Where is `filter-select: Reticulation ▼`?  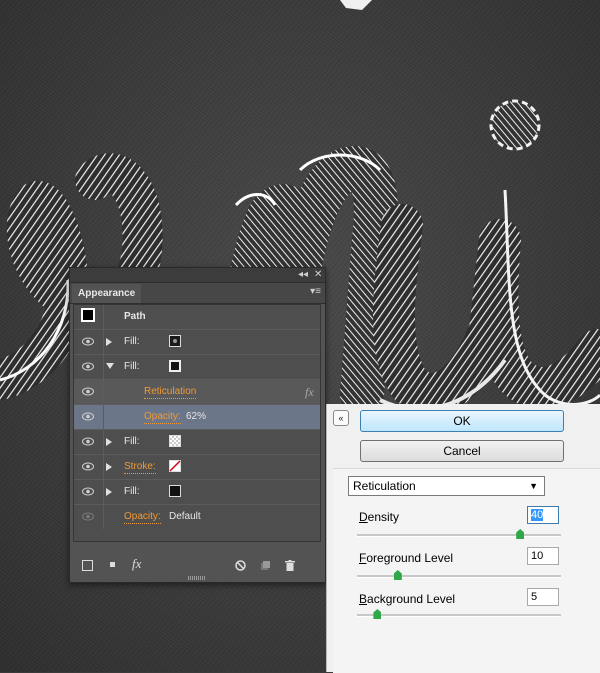 filter-select: Reticulation ▼ is located at coordinates (446, 486).